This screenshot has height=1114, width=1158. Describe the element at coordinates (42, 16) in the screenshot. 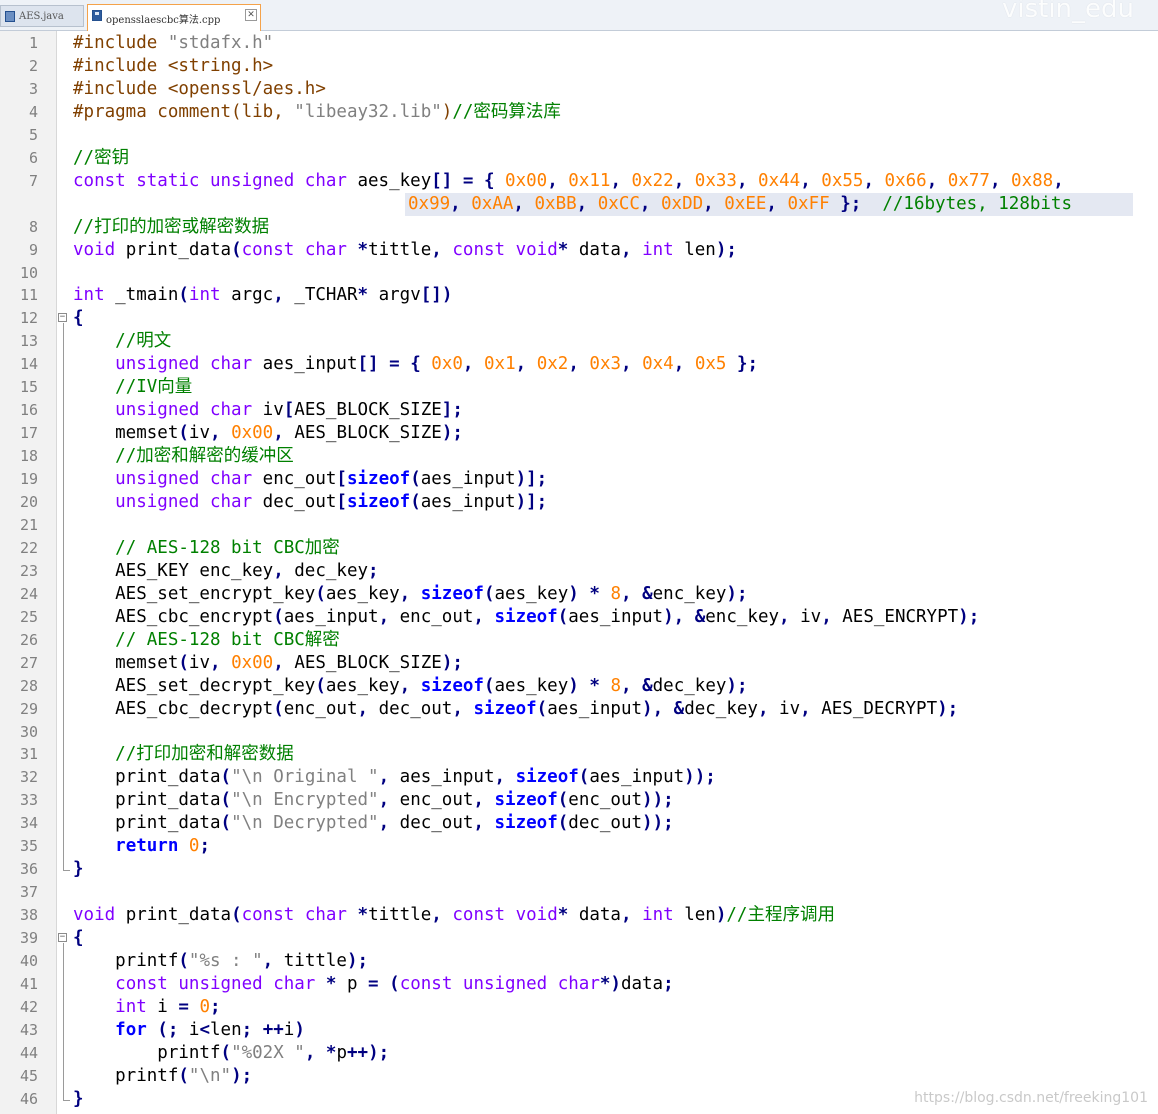

I see `tab-aes-java: AES.java` at that location.